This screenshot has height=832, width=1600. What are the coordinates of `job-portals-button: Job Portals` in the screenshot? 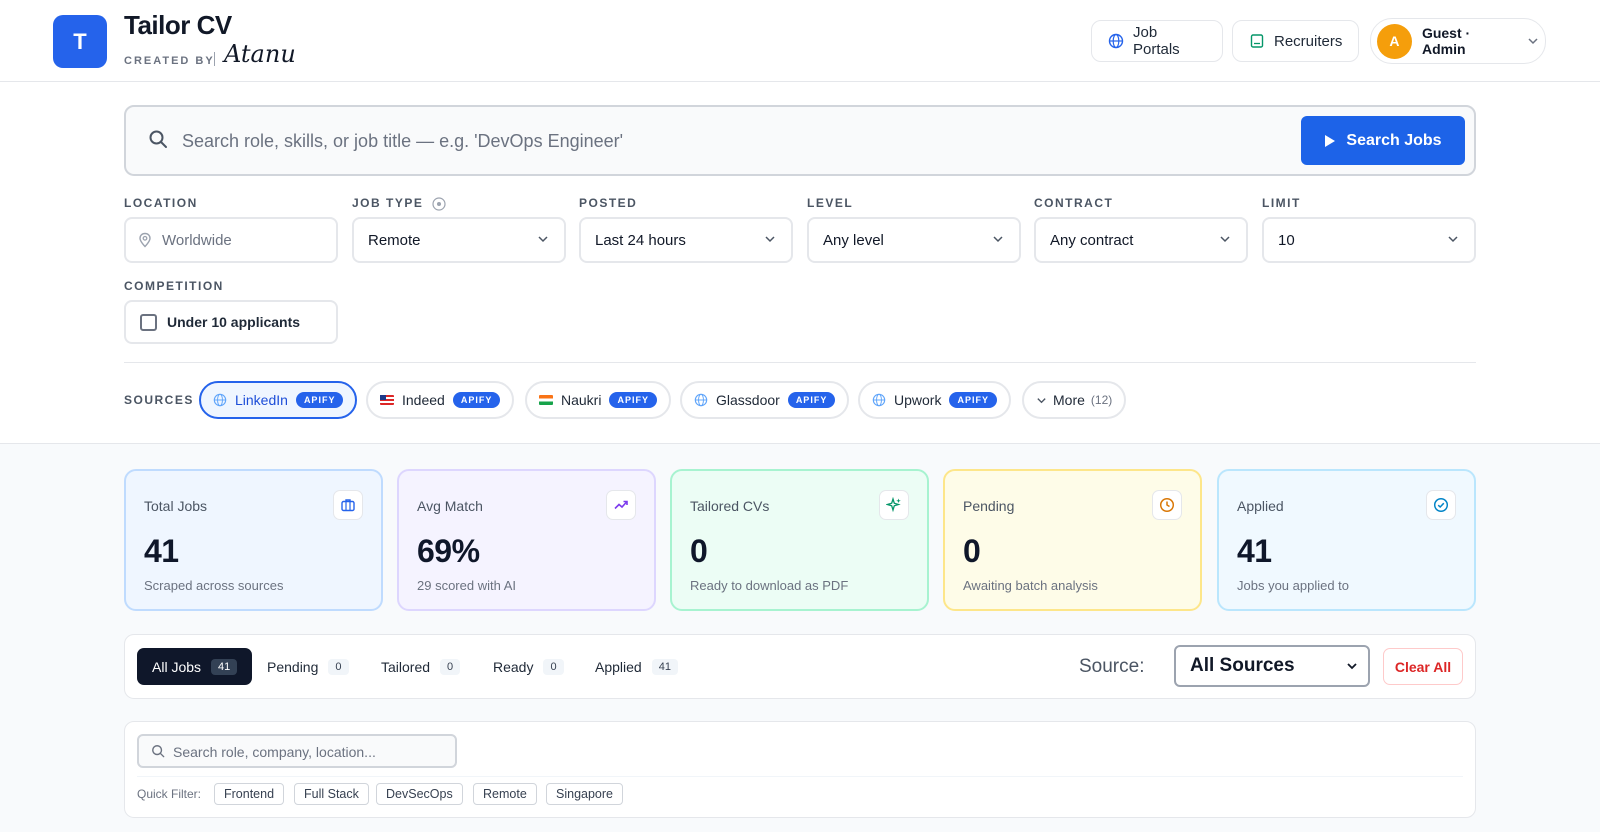 It's located at (1157, 41).